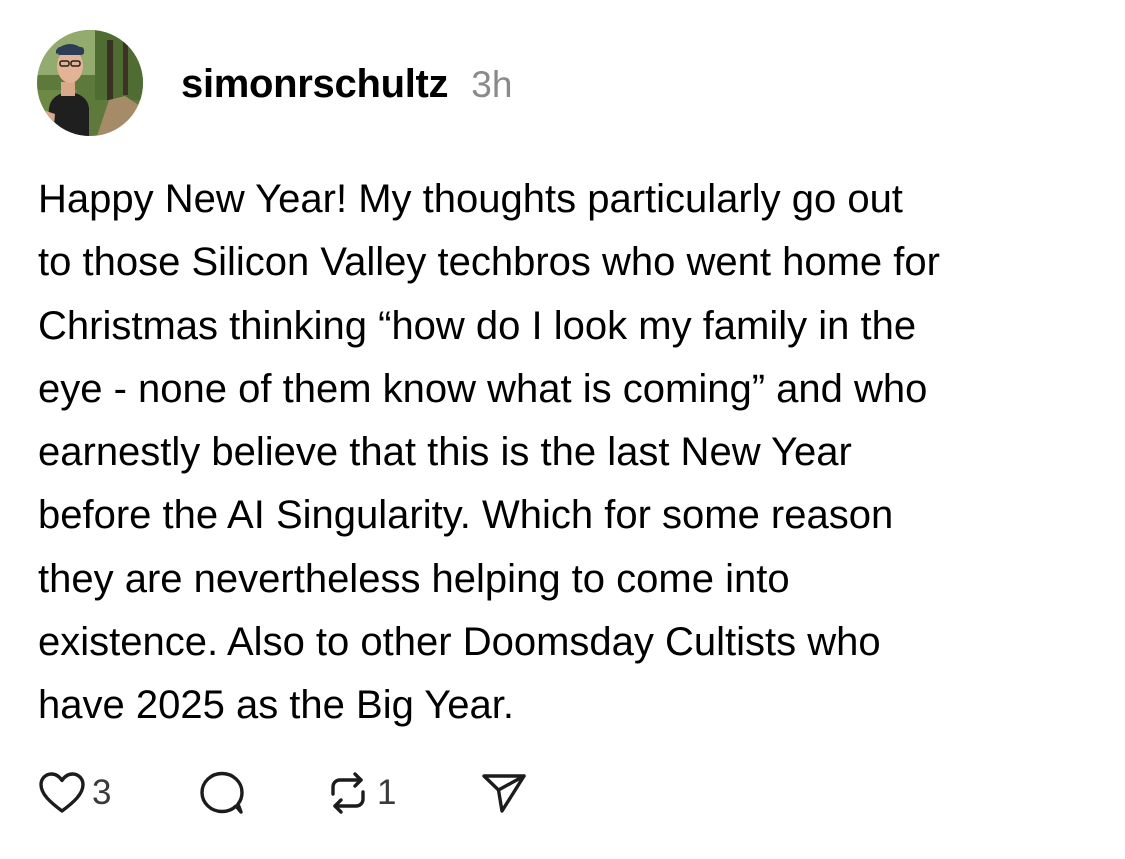 The width and height of the screenshot is (1125, 859). Describe the element at coordinates (315, 84) in the screenshot. I see `username: simonrschultz` at that location.